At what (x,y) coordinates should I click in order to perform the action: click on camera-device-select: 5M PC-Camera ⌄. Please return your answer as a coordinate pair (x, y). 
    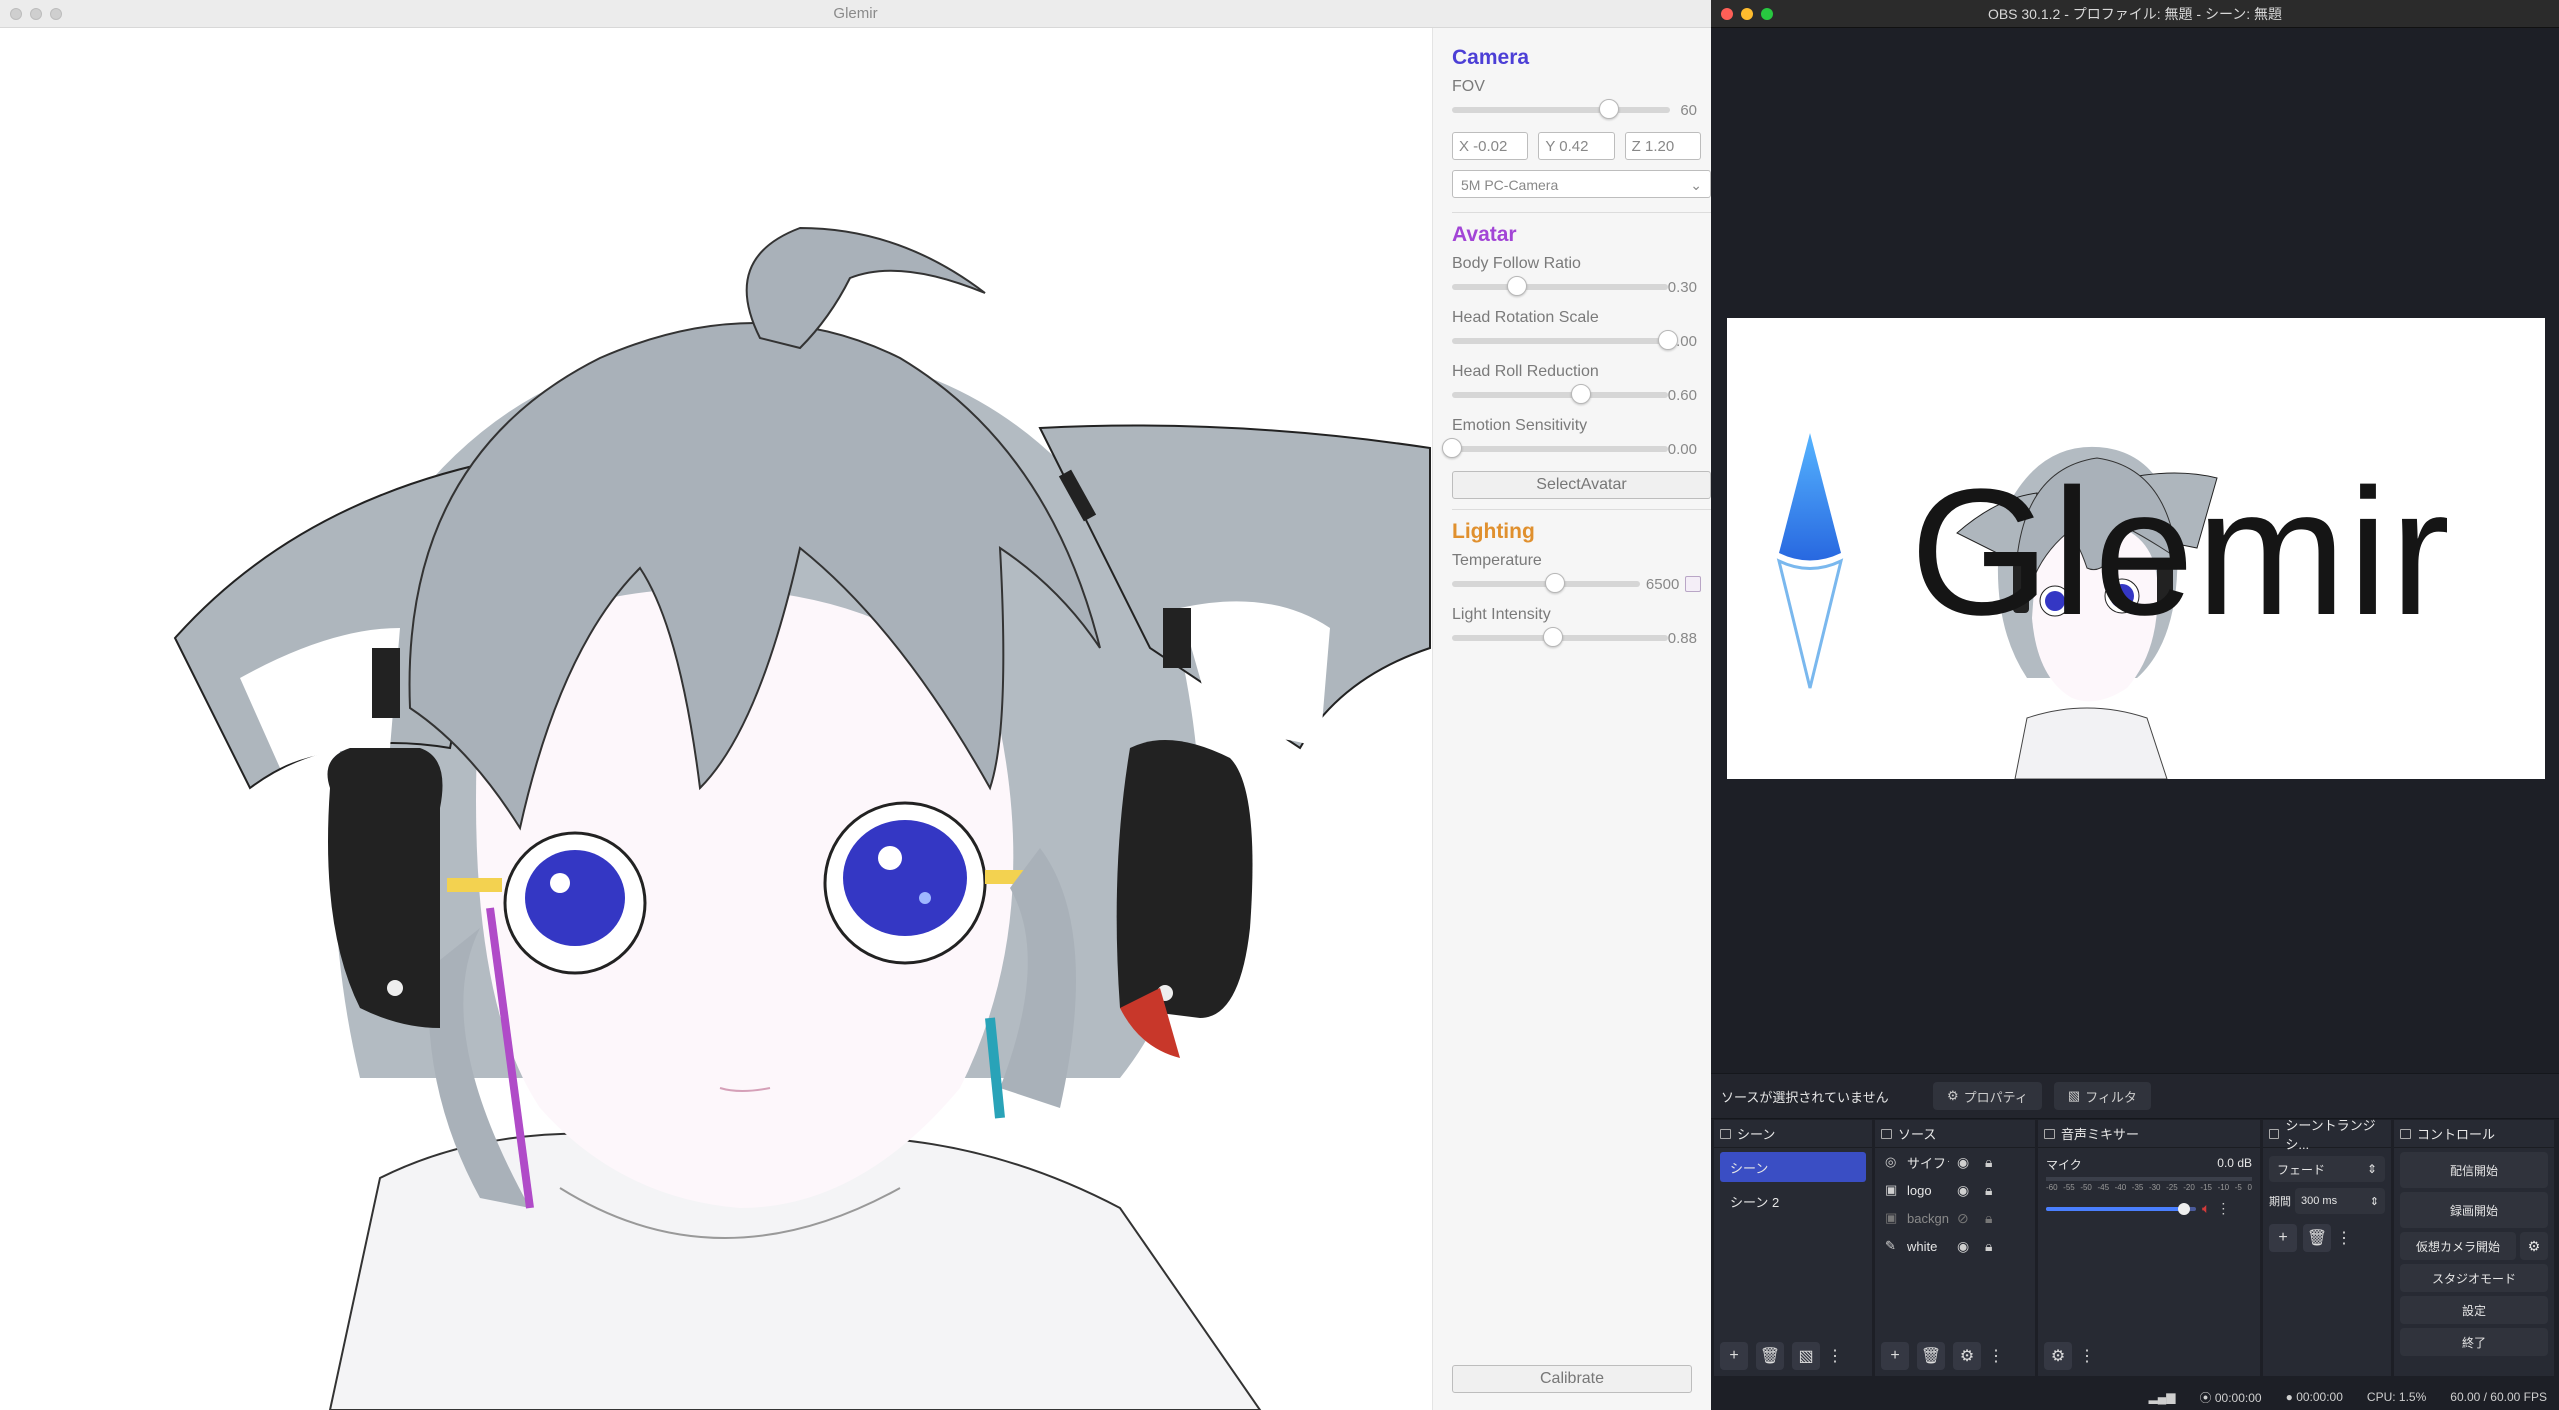
    Looking at the image, I should click on (1581, 184).